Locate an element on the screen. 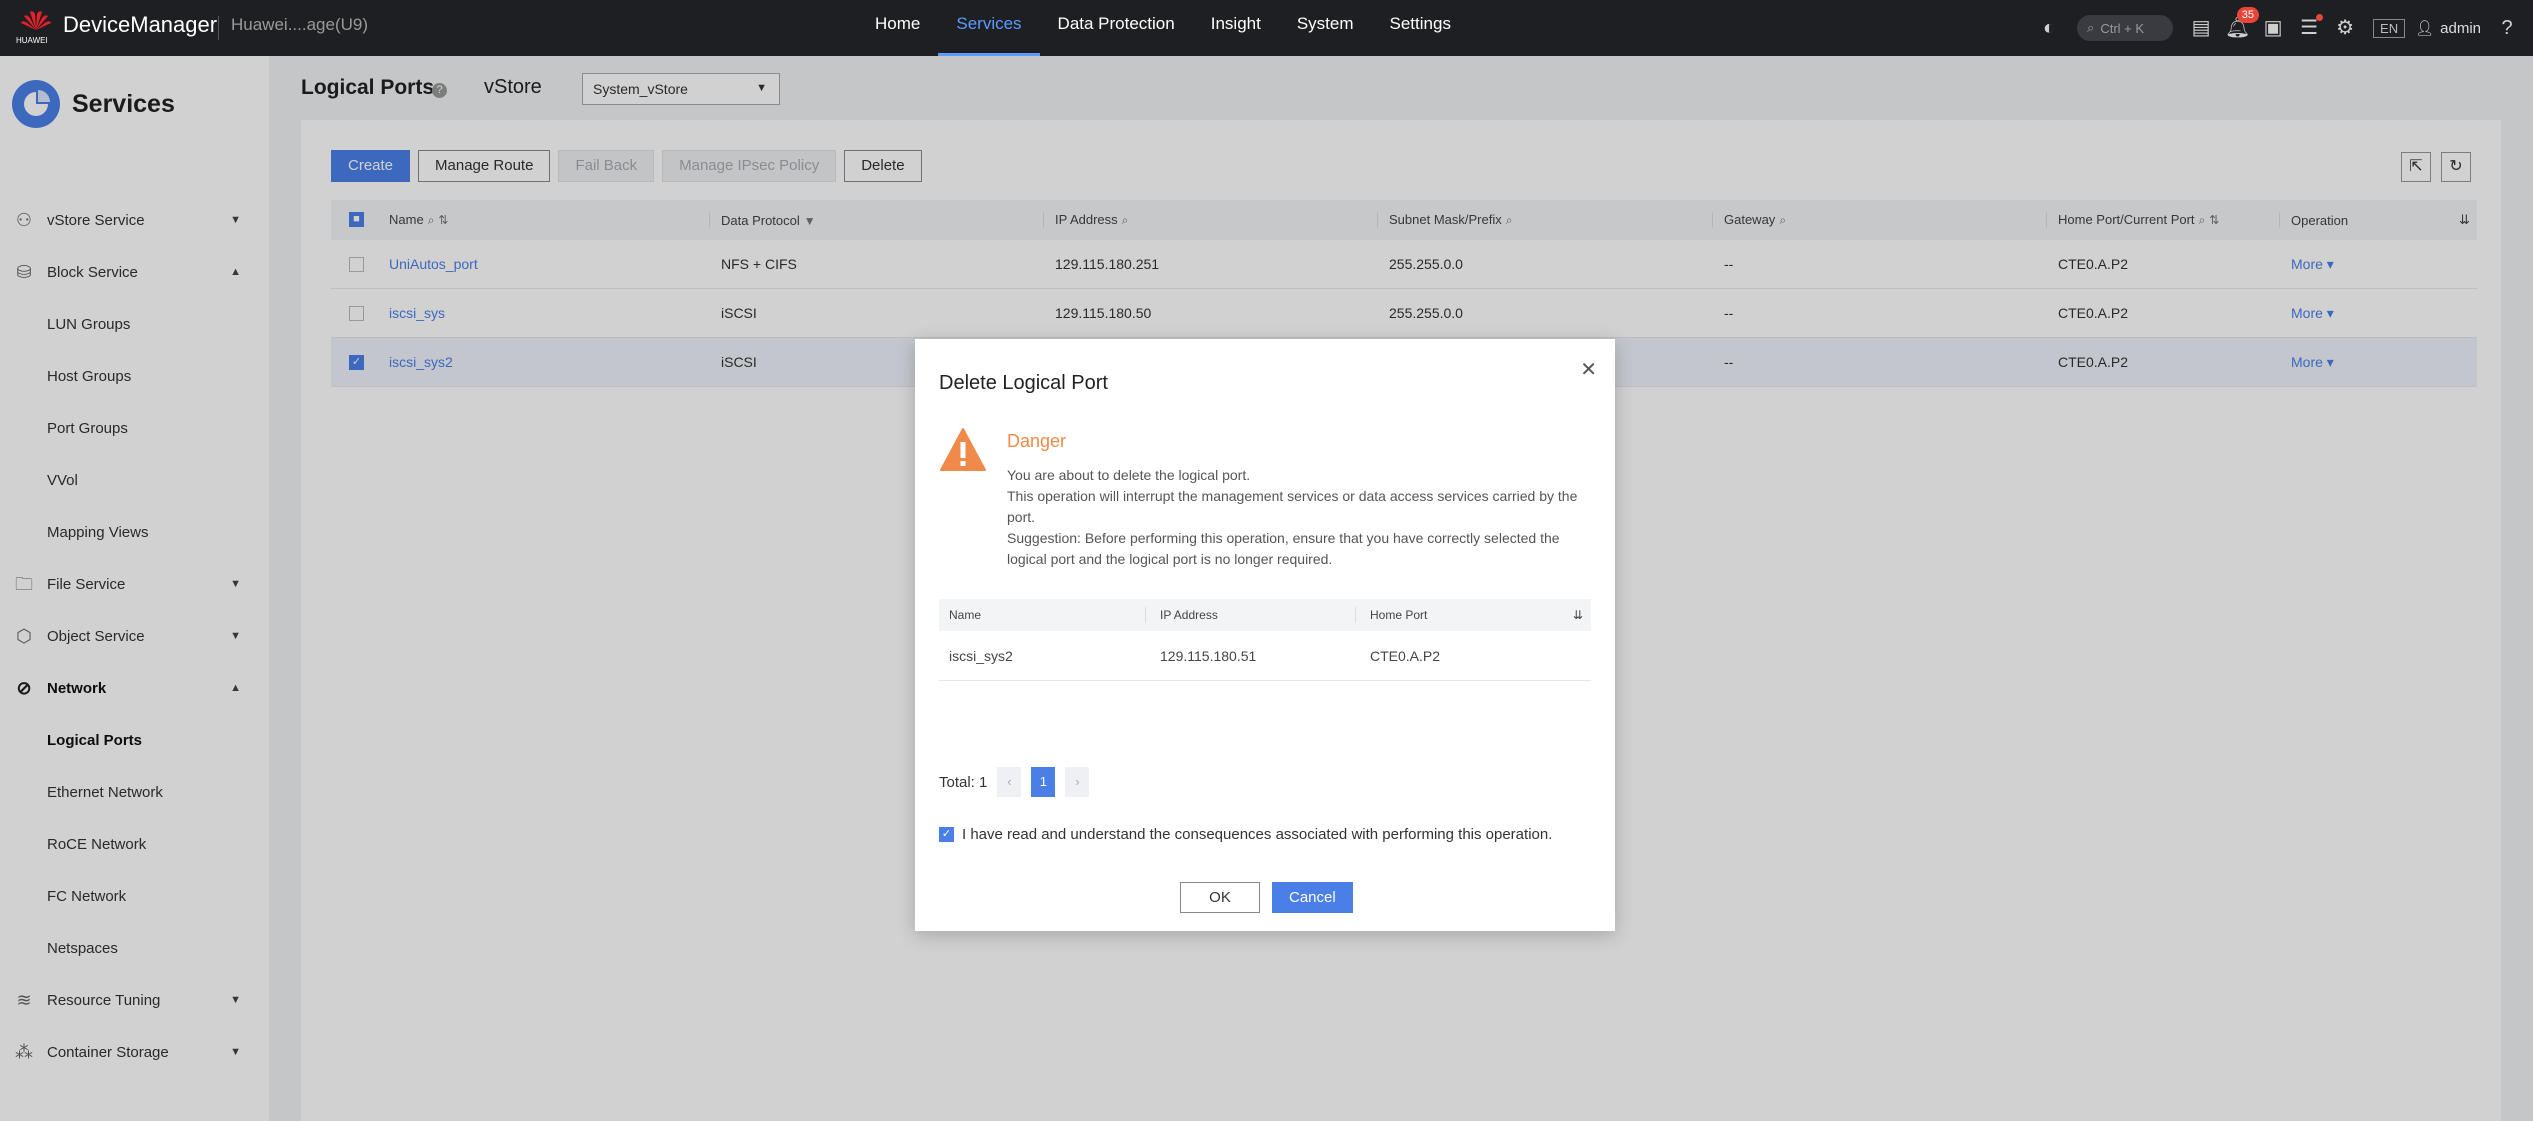 This screenshot has width=2533, height=1121. table-row: iscsi_sys2 129.115.180.51 CTE0.A.P2 is located at coordinates (1265, 656).